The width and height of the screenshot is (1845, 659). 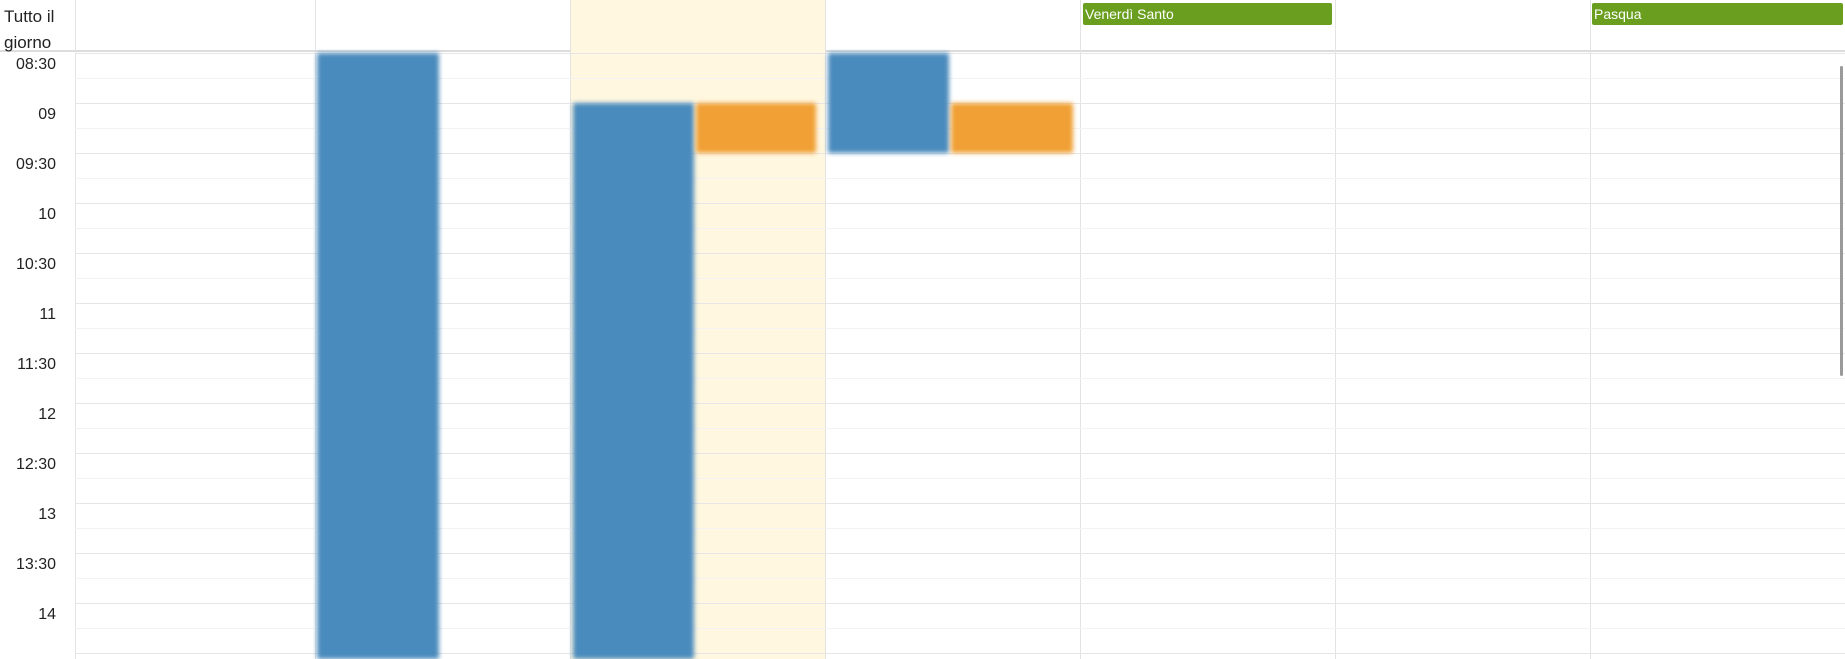 I want to click on time-label: 10, so click(x=47, y=214).